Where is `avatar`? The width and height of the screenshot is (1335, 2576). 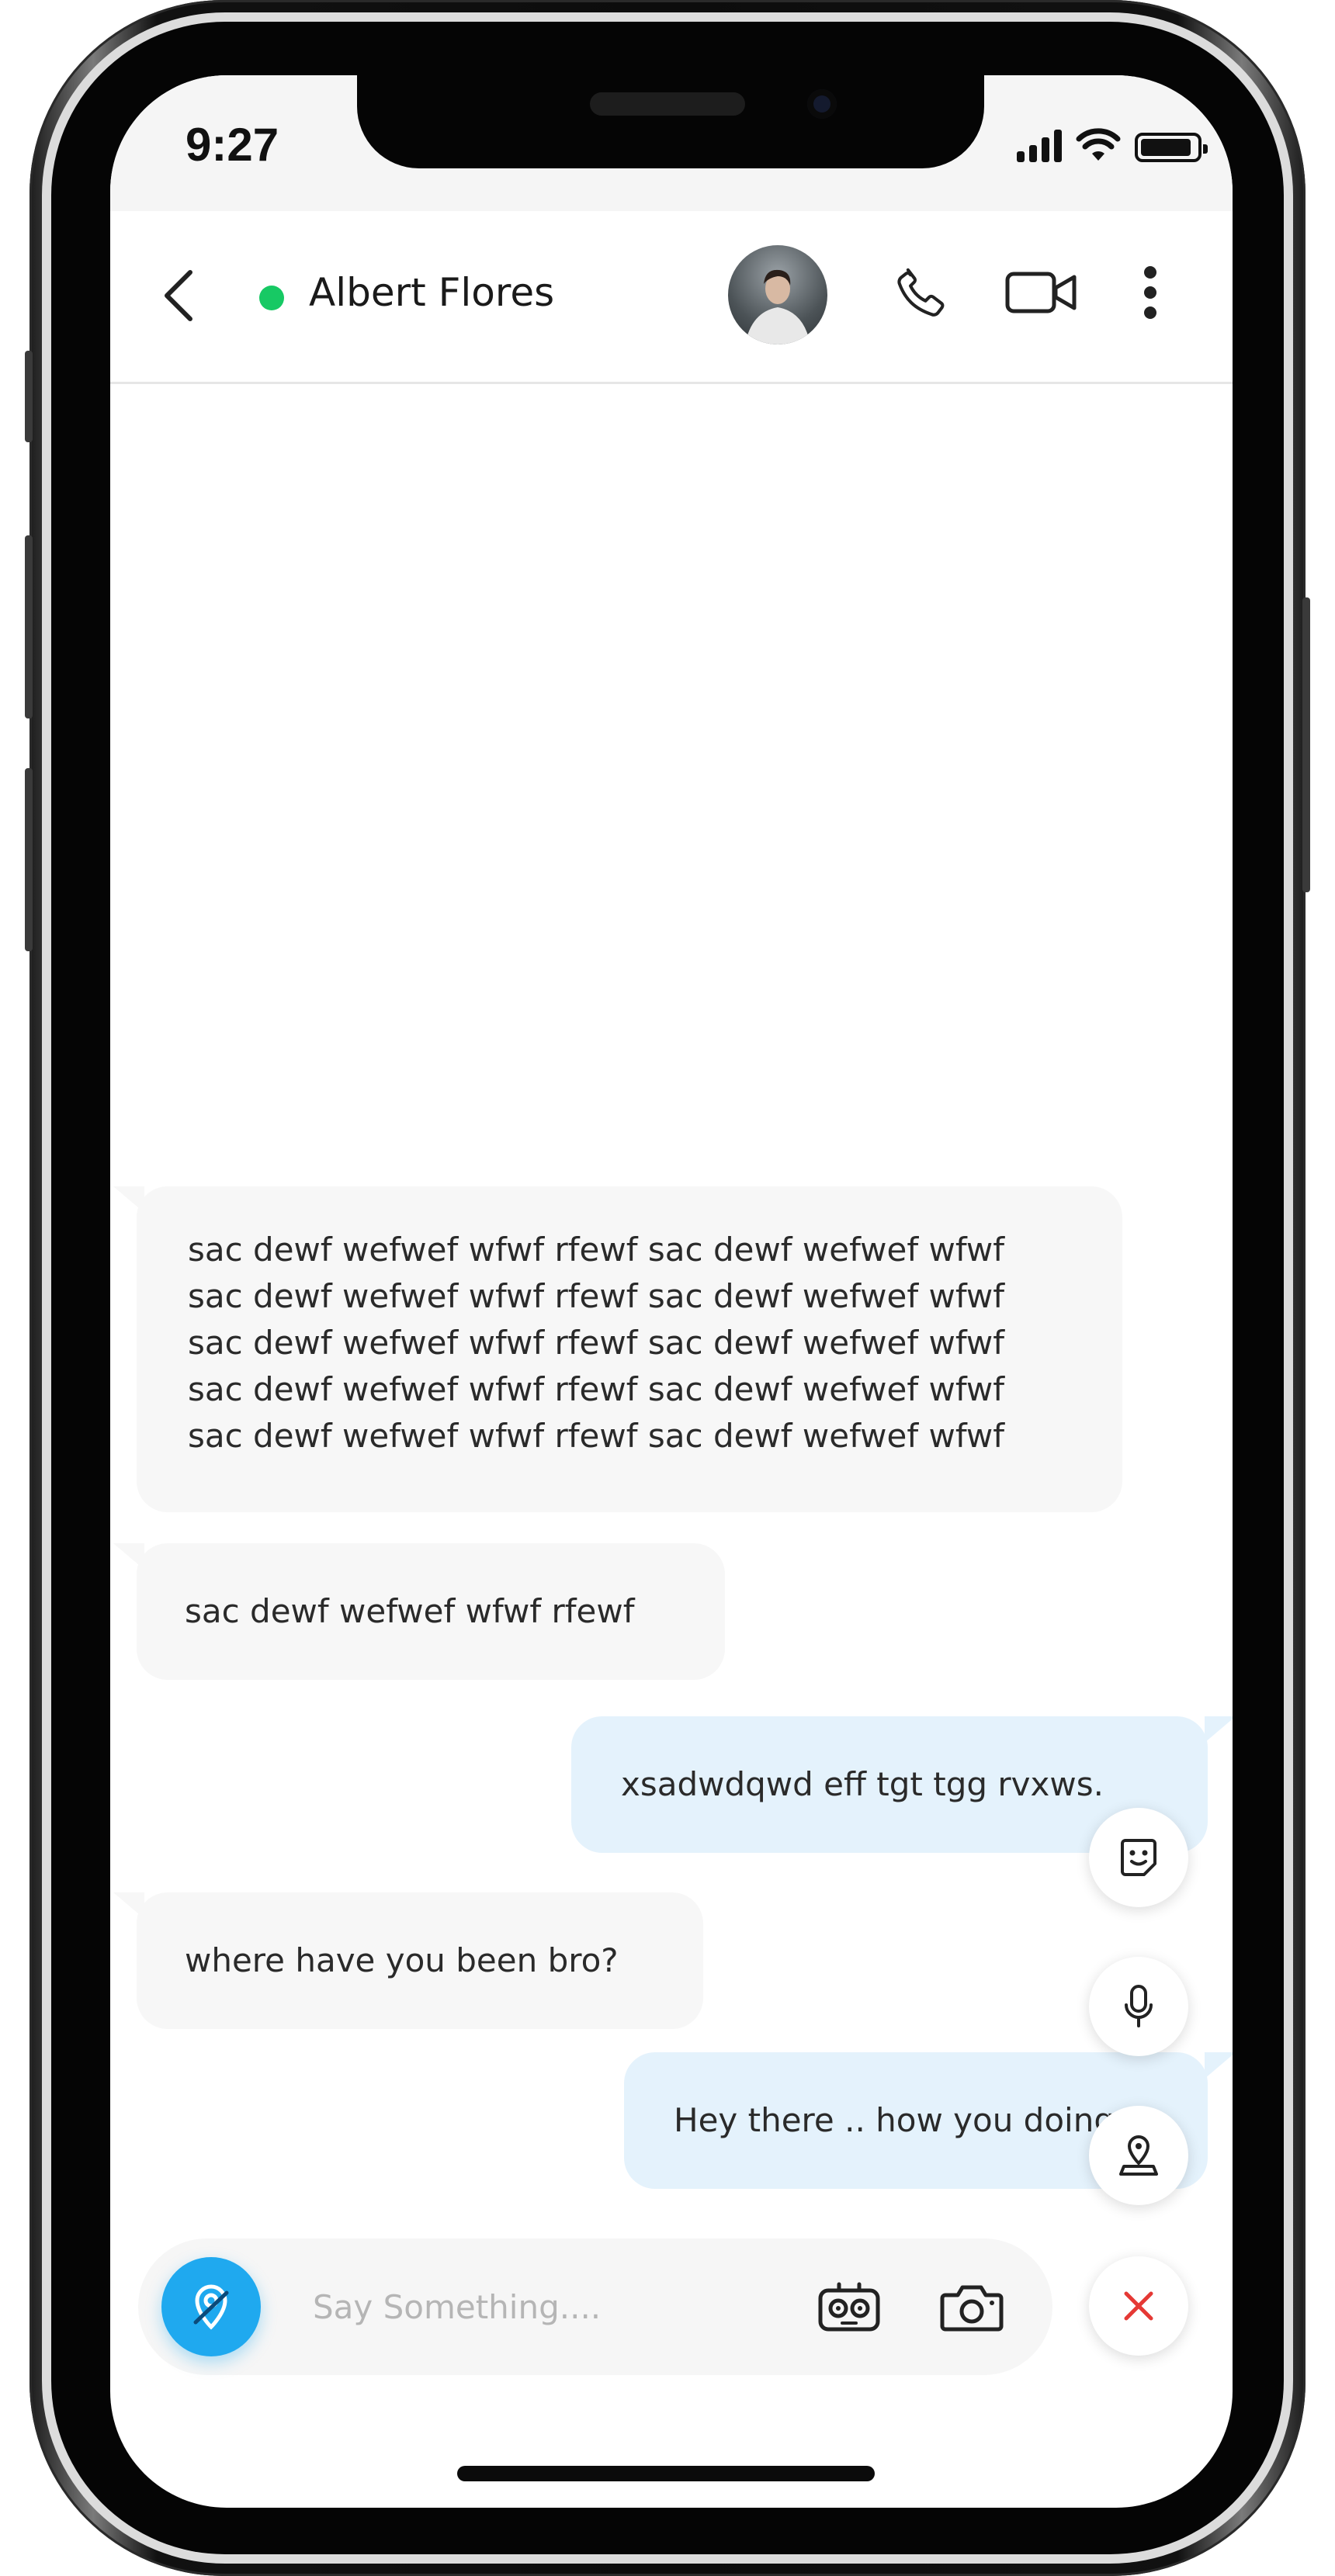
avatar is located at coordinates (778, 295).